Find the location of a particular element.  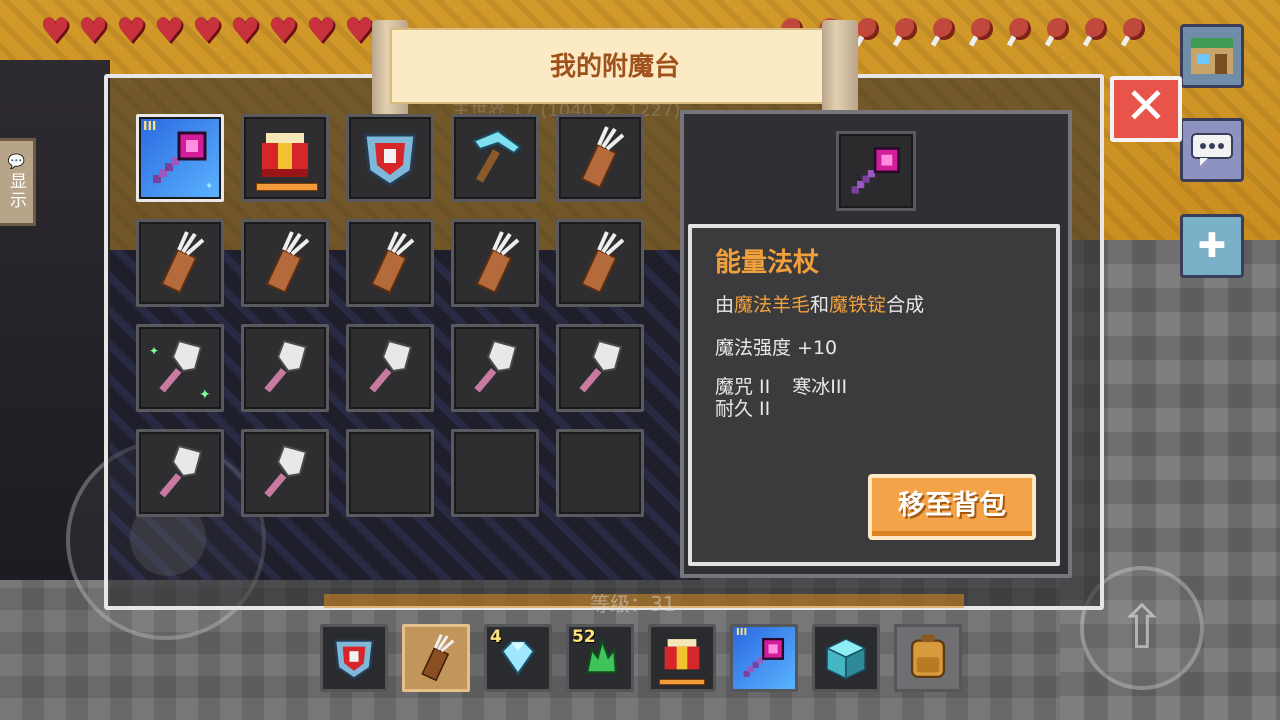

glass-block-icon is located at coordinates (846, 659).